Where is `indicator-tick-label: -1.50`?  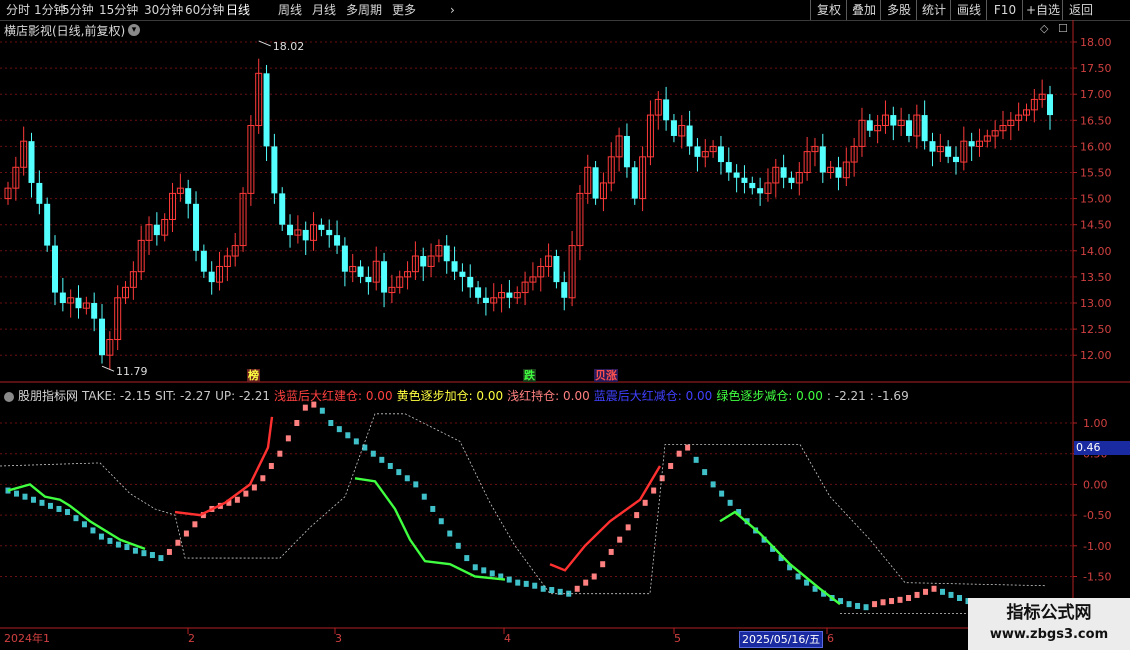 indicator-tick-label: -1.50 is located at coordinates (1097, 577).